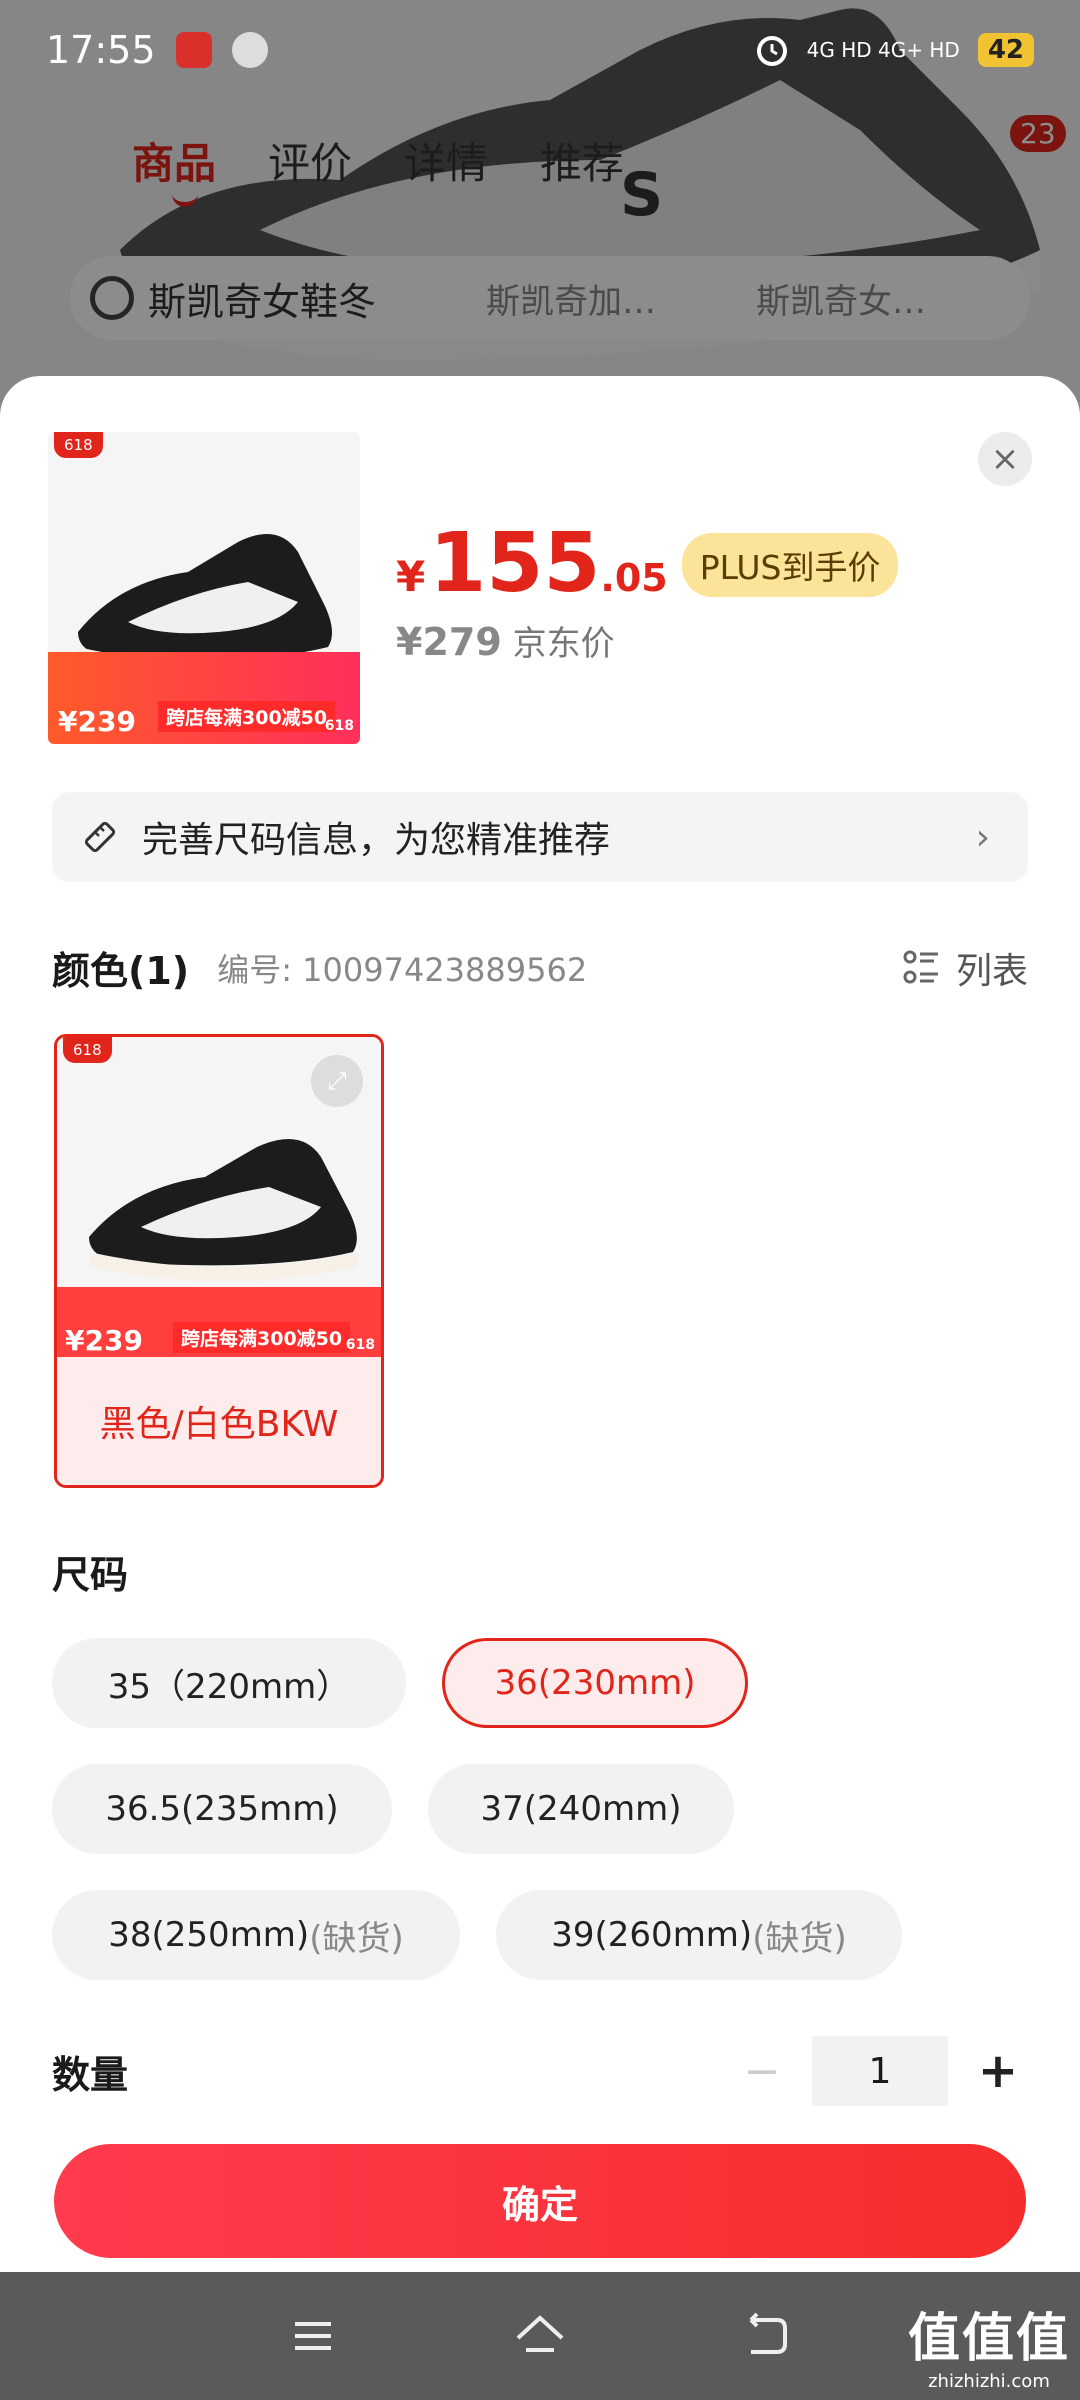 This screenshot has width=1080, height=2400. I want to click on expand-icon: ⤢, so click(337, 1081).